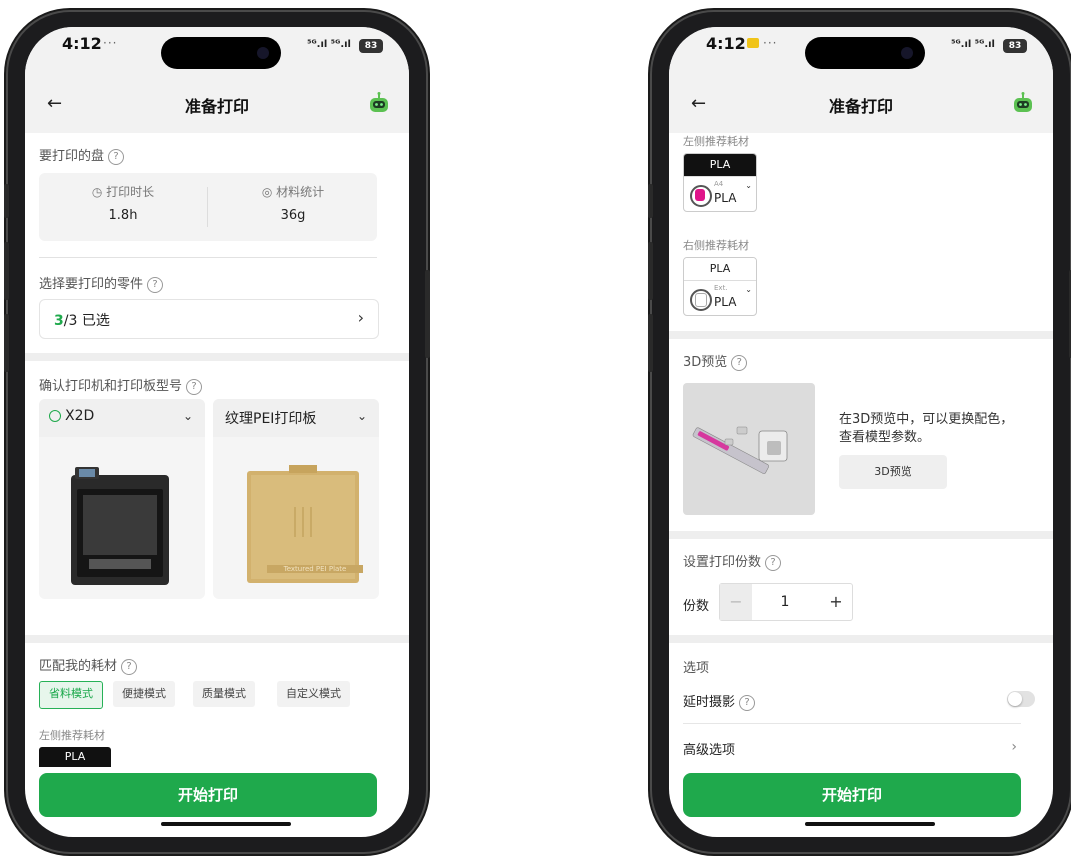 Image resolution: width=1071 pixels, height=863 pixels. I want to click on right-filament-selector: PLA Ext. PLA ⌄, so click(720, 286).